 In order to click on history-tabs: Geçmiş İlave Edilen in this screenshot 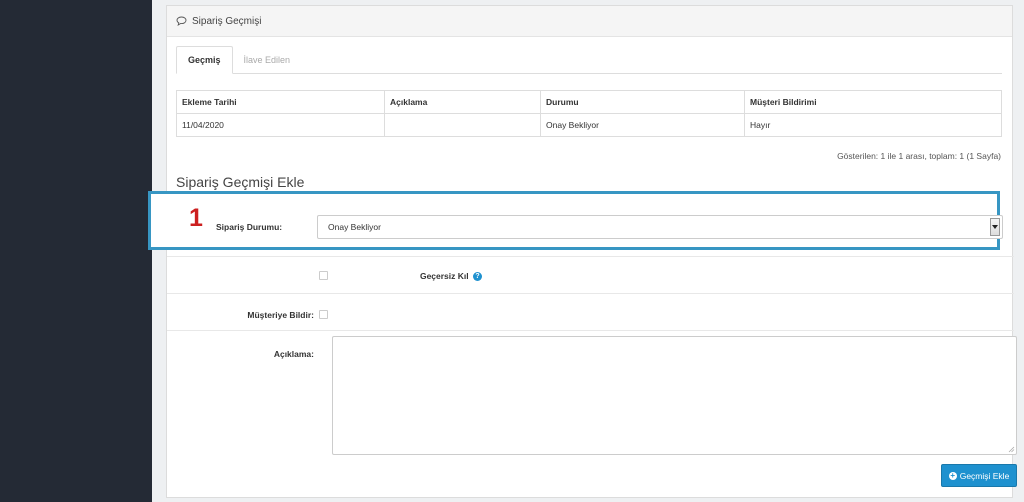, I will do `click(589, 60)`.